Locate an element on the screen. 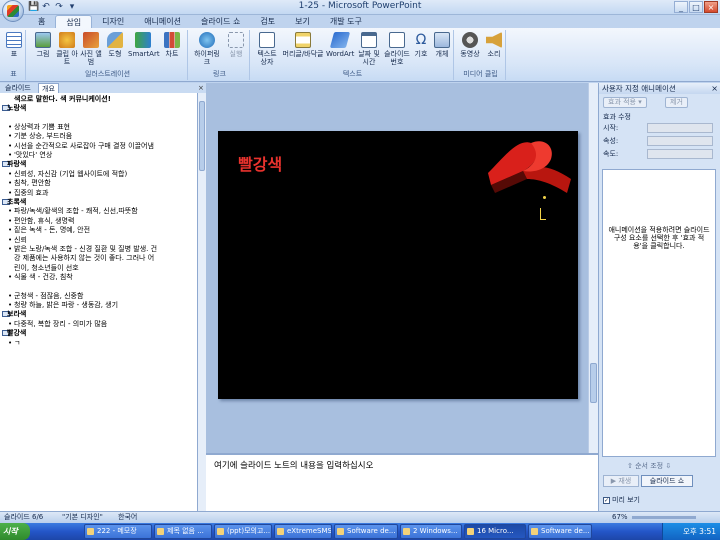  outline-line: 침착, 편안함 is located at coordinates (29, 183).